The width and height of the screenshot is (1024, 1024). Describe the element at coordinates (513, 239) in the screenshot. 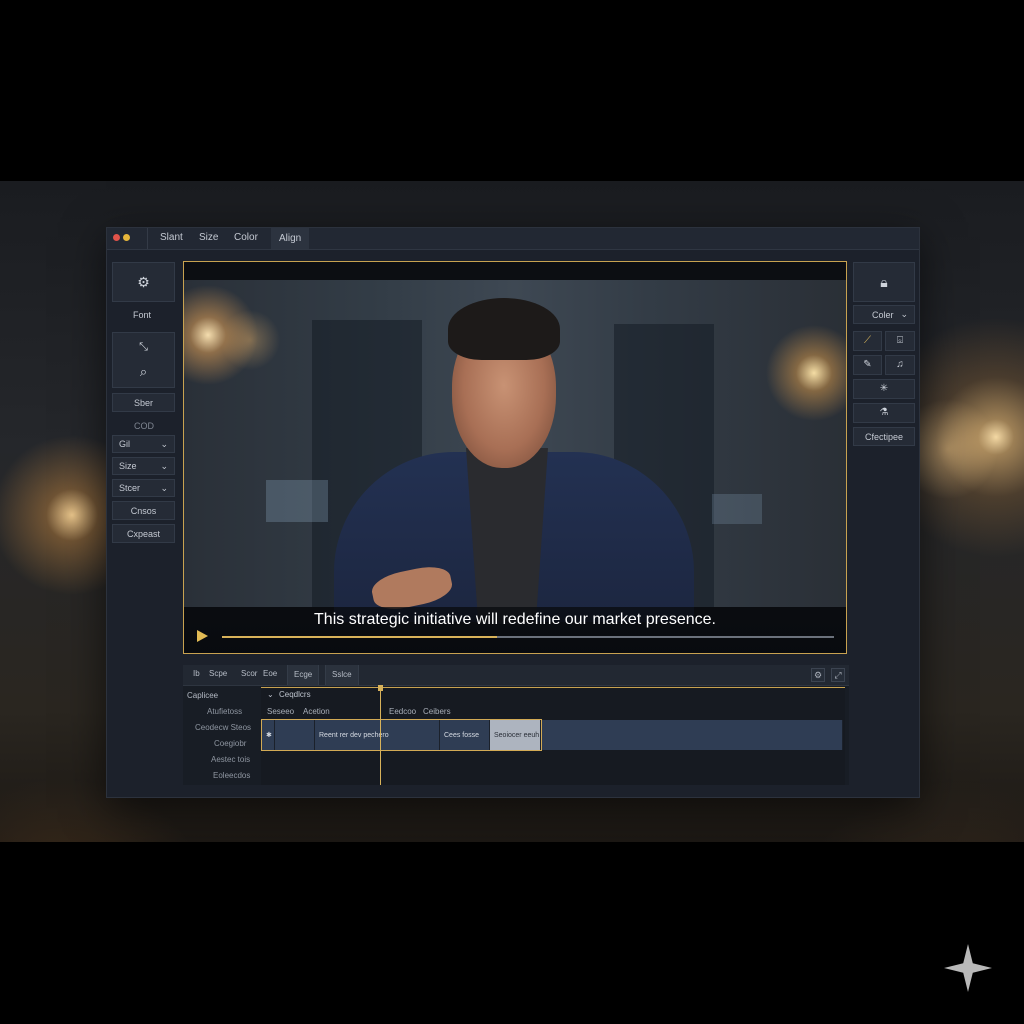

I see `menu-bar: Slant Size Color Align` at that location.